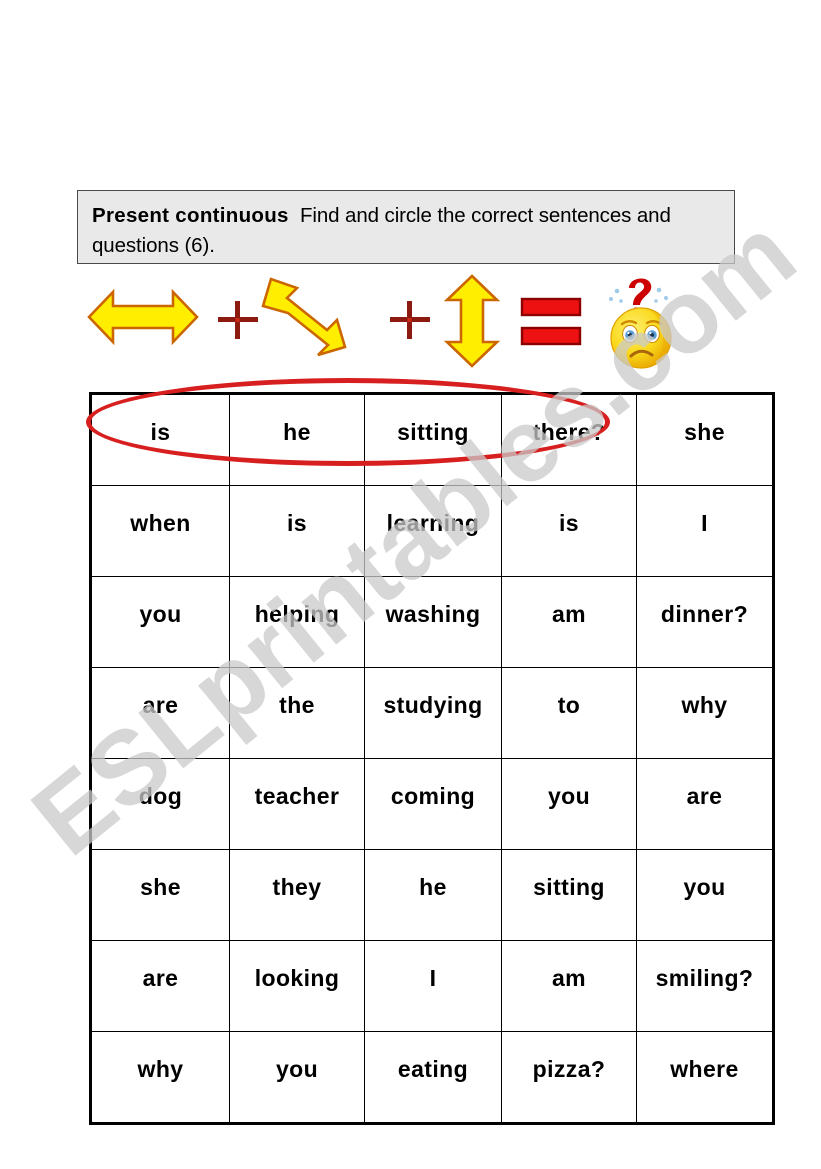 This screenshot has width=821, height=1169. I want to click on table-row: when is learning is I, so click(432, 531).